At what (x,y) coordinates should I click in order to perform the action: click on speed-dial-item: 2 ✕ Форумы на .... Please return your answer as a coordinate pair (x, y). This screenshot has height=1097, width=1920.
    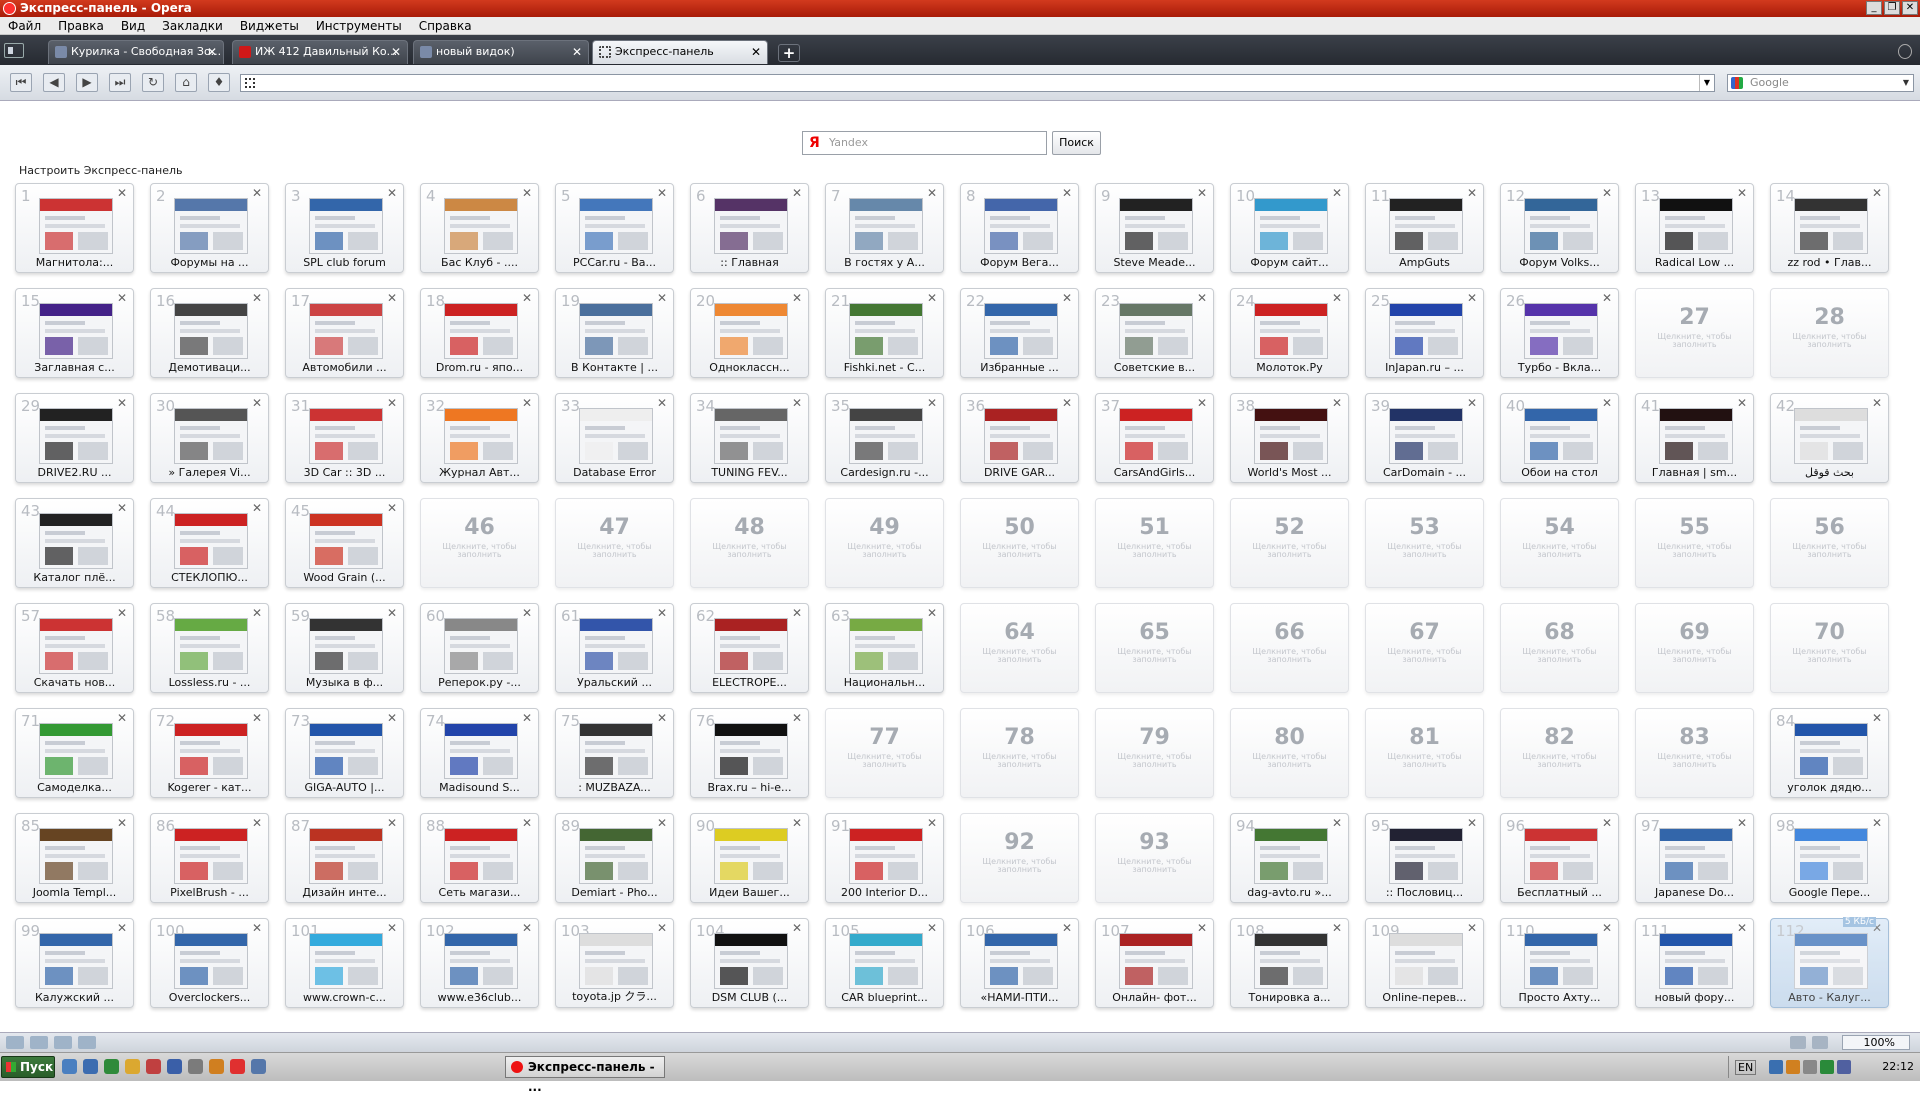
    Looking at the image, I should click on (209, 228).